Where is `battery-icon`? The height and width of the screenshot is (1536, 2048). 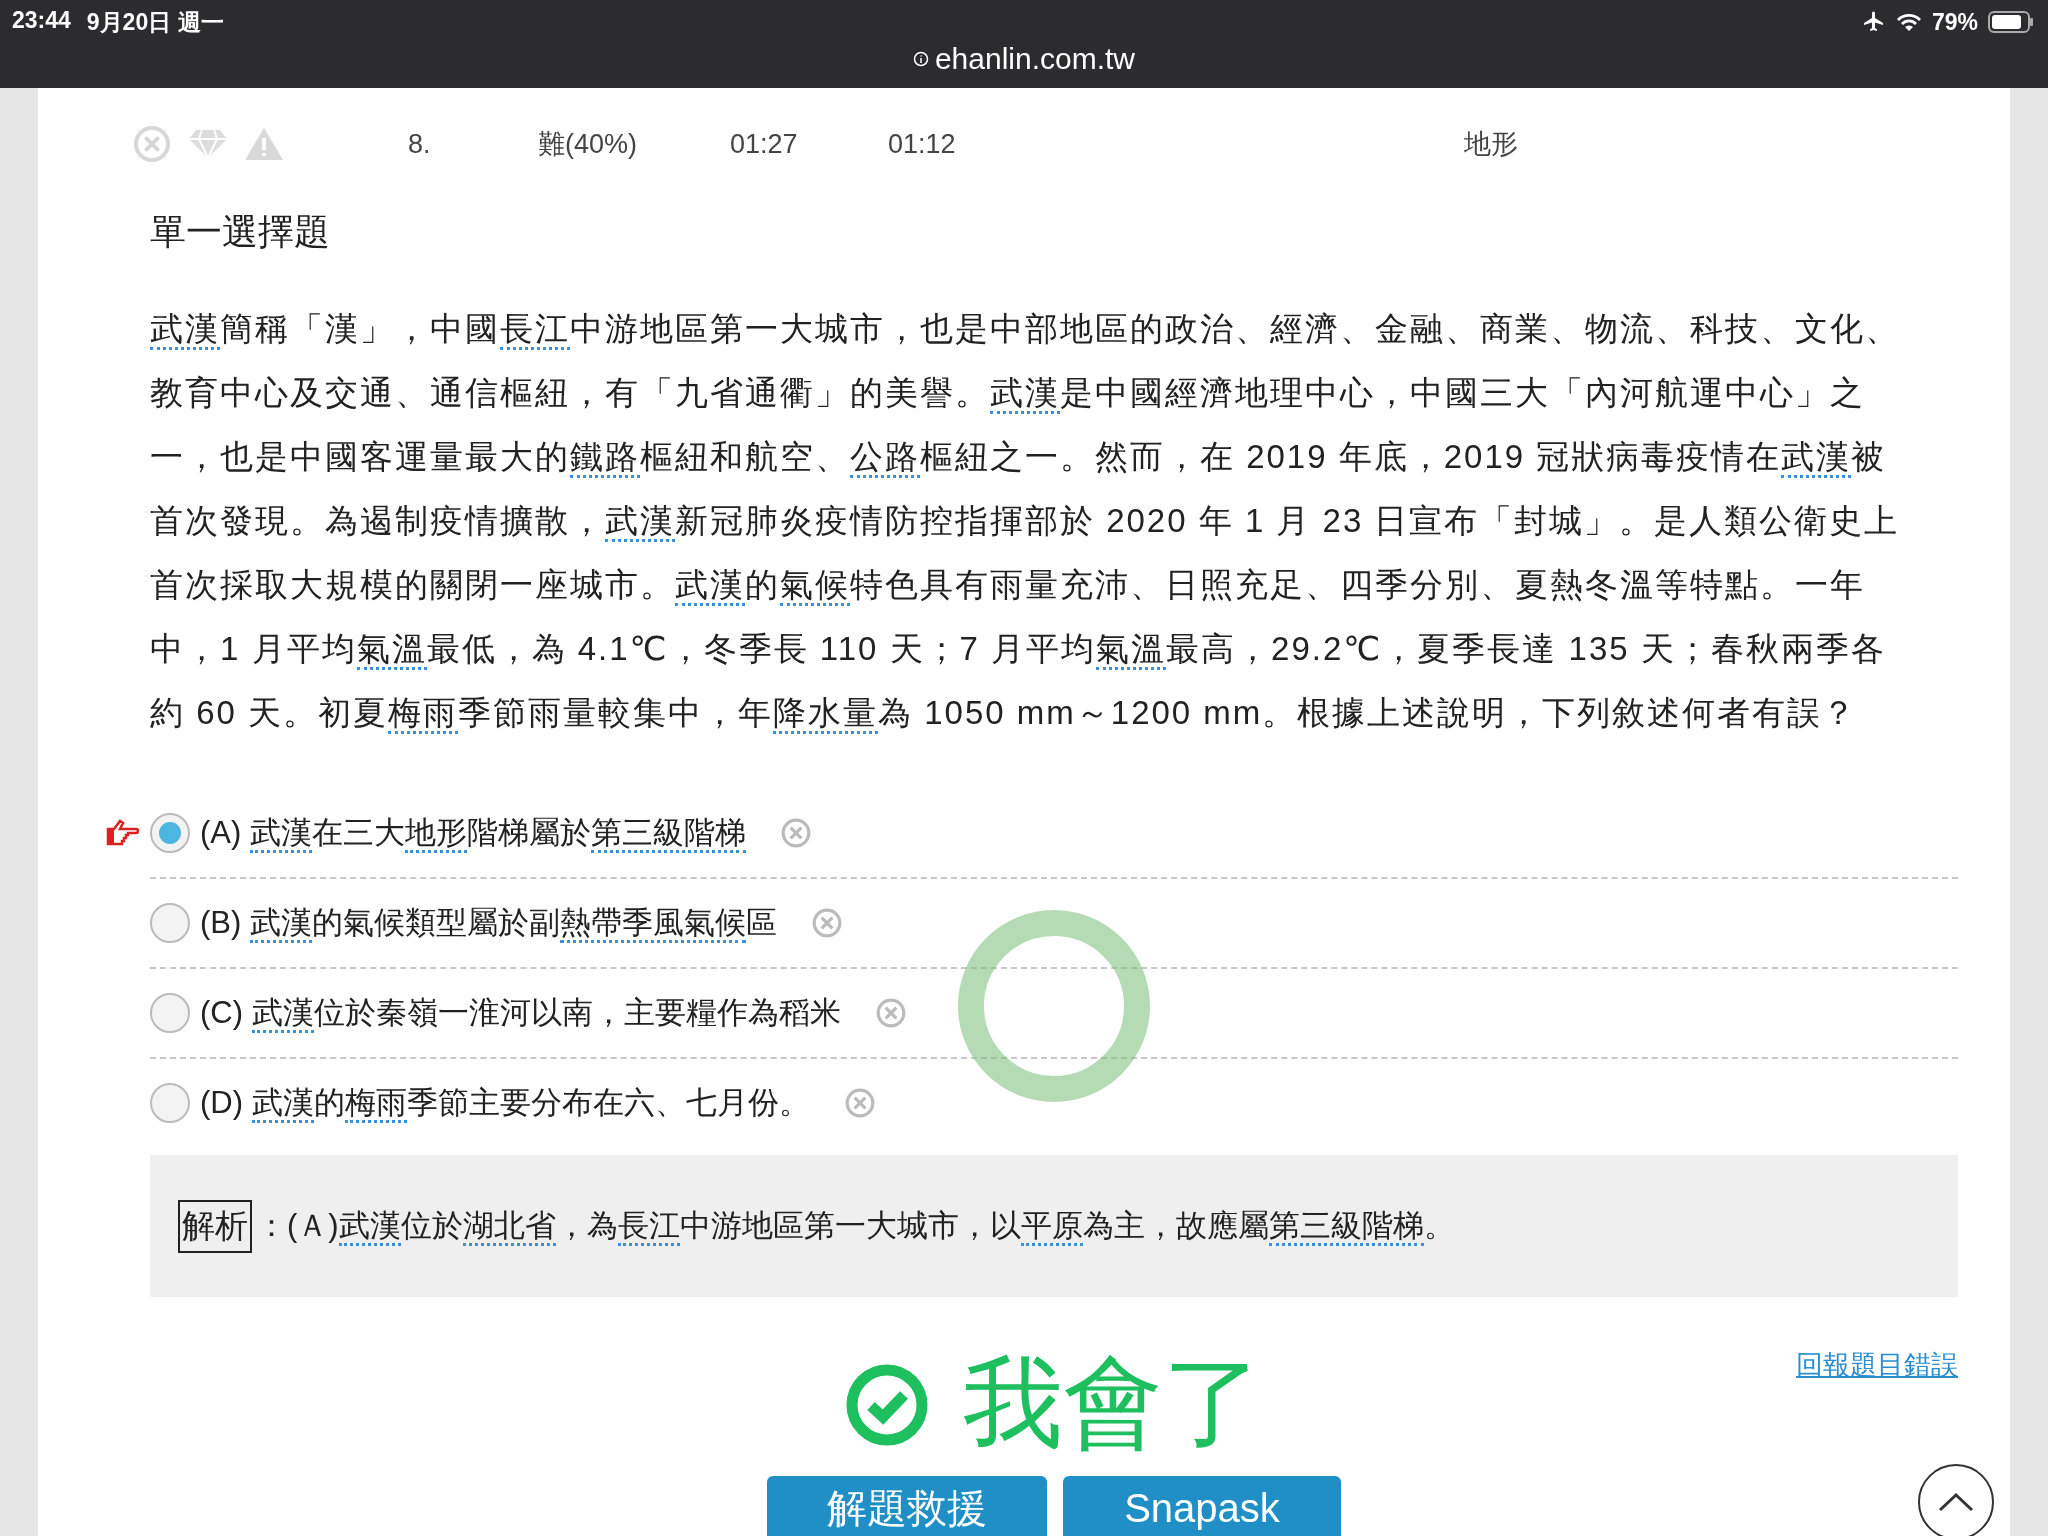
battery-icon is located at coordinates (2011, 22).